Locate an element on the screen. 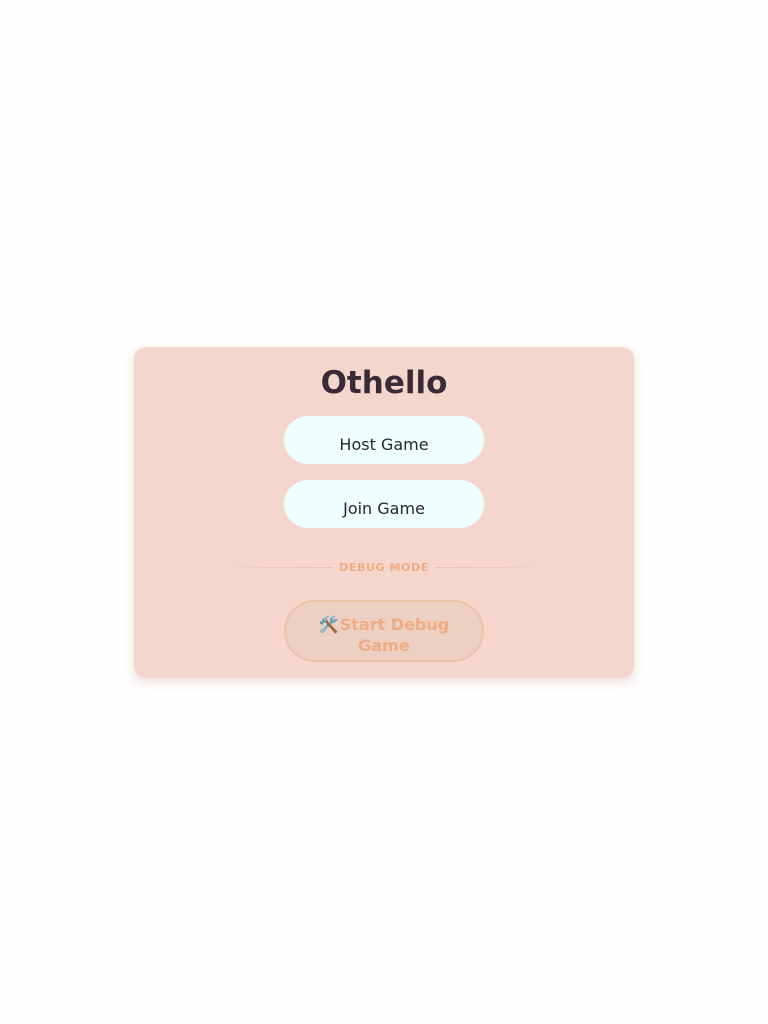  debug-mode-divider: DEBUG MODE is located at coordinates (384, 568).